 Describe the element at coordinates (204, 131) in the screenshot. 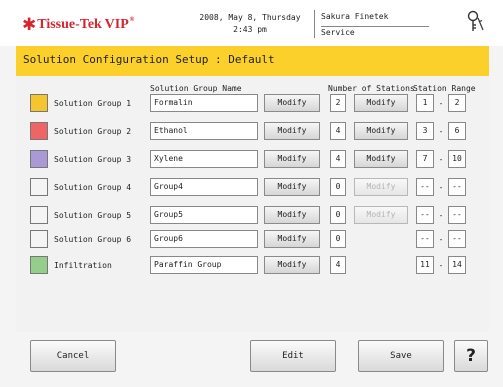

I see `group-name-field: Ethanol` at that location.